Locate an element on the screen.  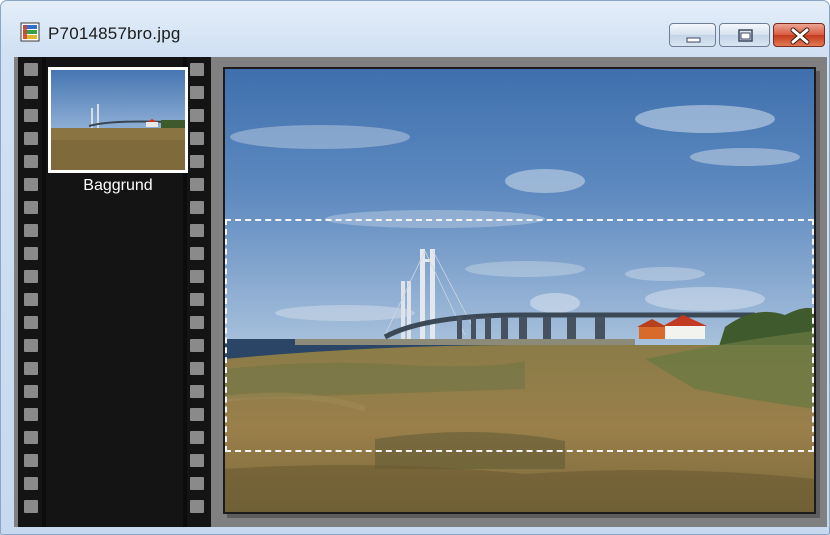
title-bar: P7014857bro.jpg is located at coordinates (415, 26).